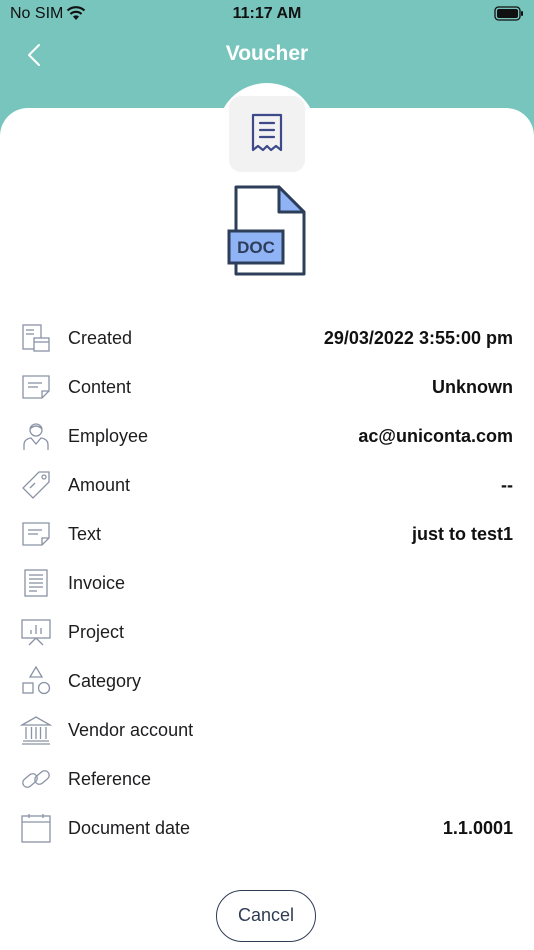 This screenshot has width=534, height=950. I want to click on receipt-icon, so click(267, 132).